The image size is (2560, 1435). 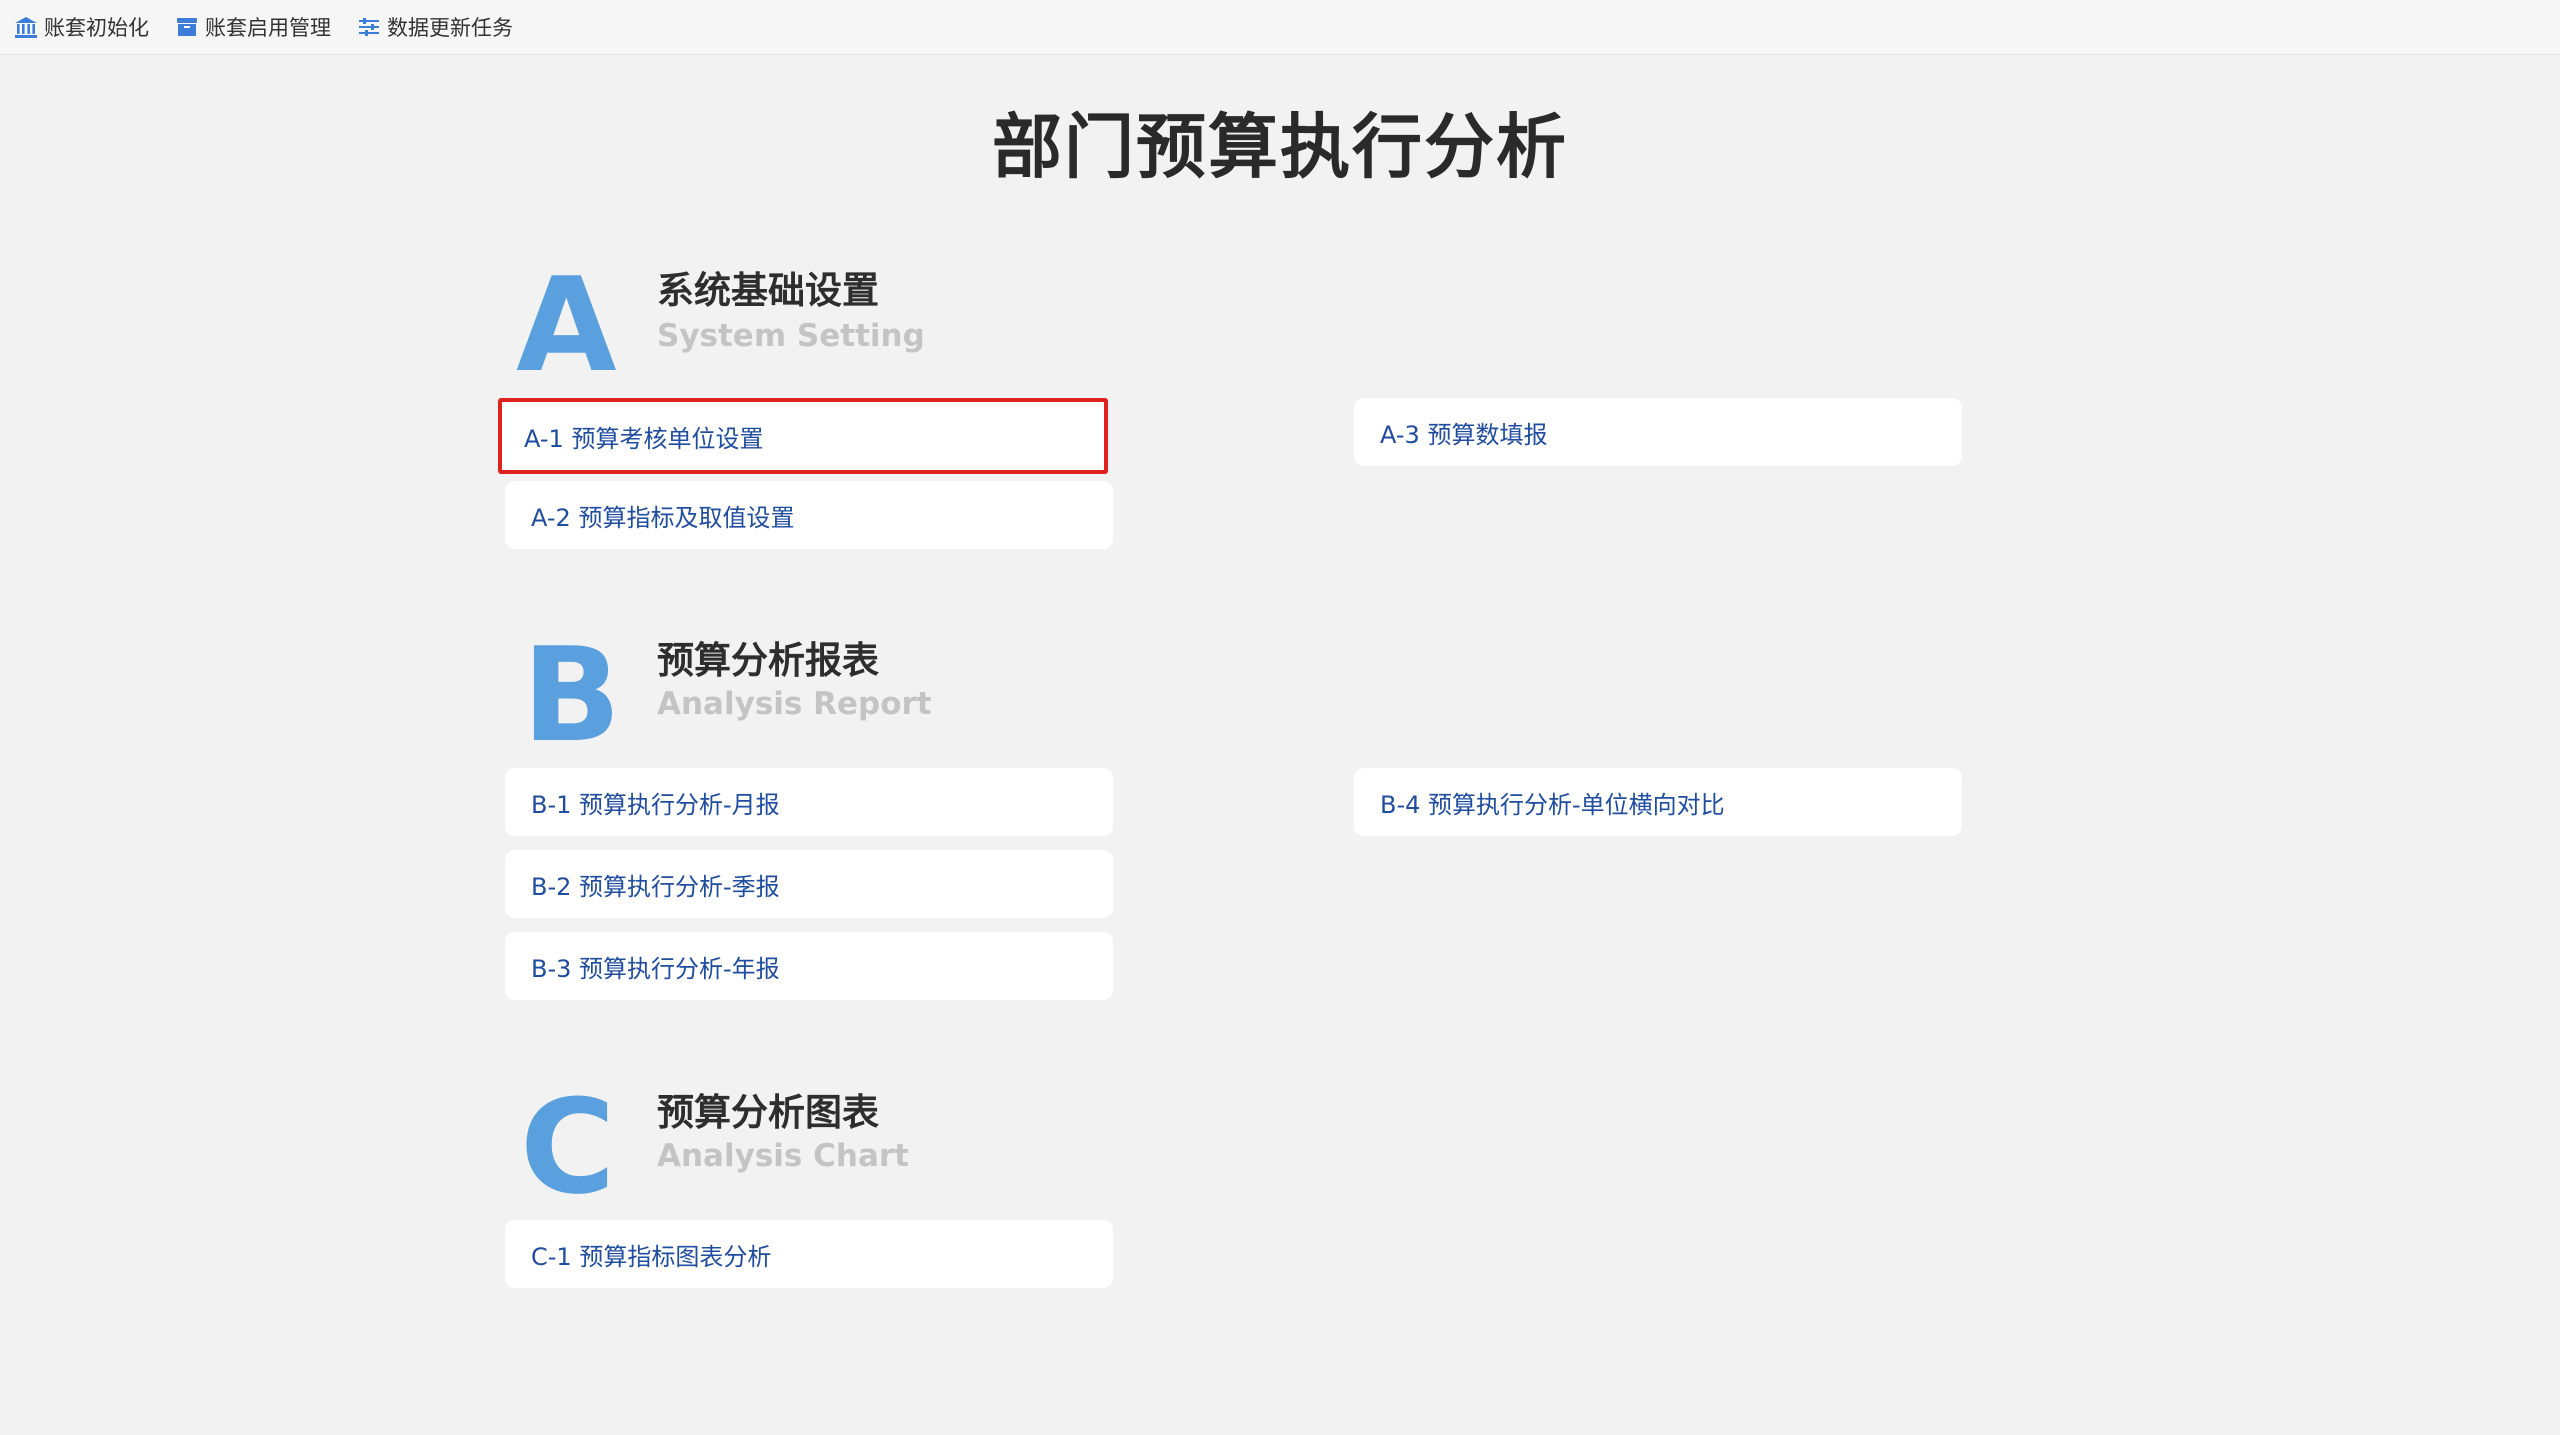 I want to click on menu-card-a1: A-1 预算考核单位设置, so click(x=803, y=436).